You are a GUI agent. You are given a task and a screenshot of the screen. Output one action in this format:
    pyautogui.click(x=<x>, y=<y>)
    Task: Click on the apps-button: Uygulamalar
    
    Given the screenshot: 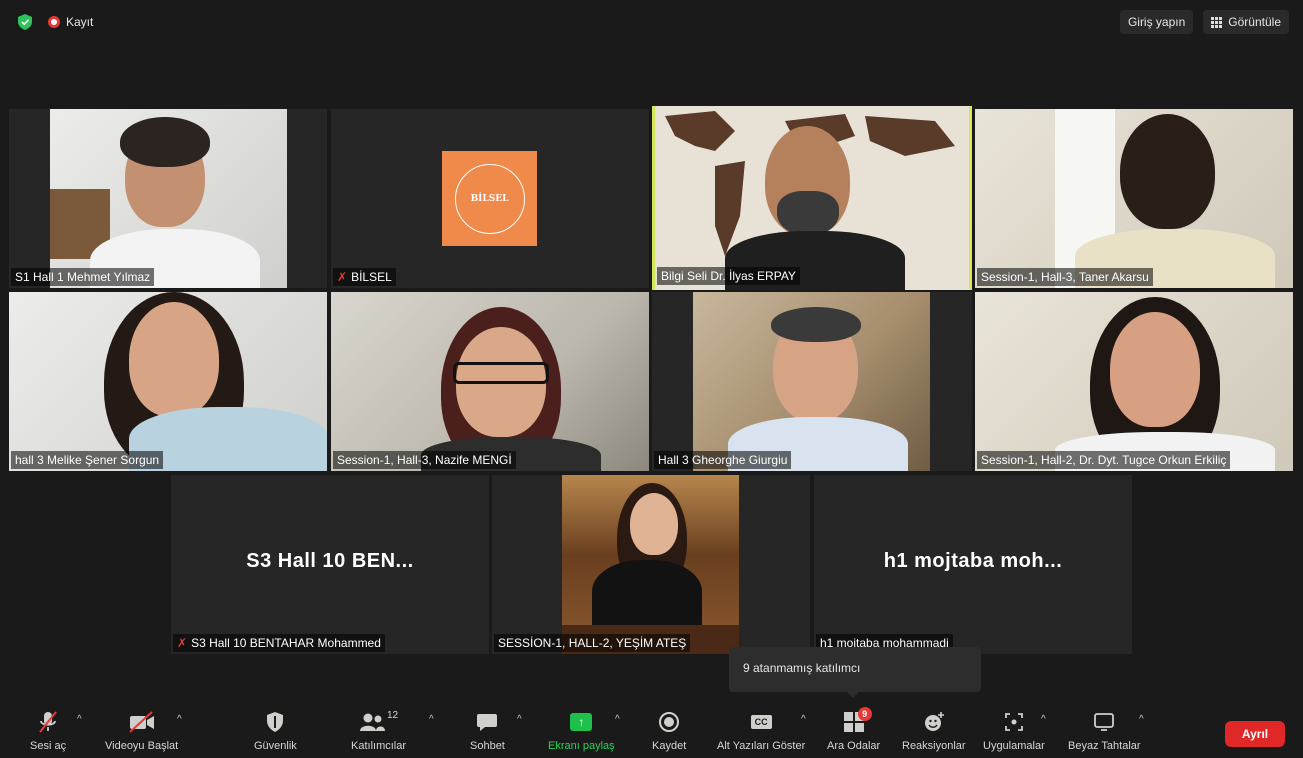 What is the action you would take?
    pyautogui.click(x=1014, y=731)
    